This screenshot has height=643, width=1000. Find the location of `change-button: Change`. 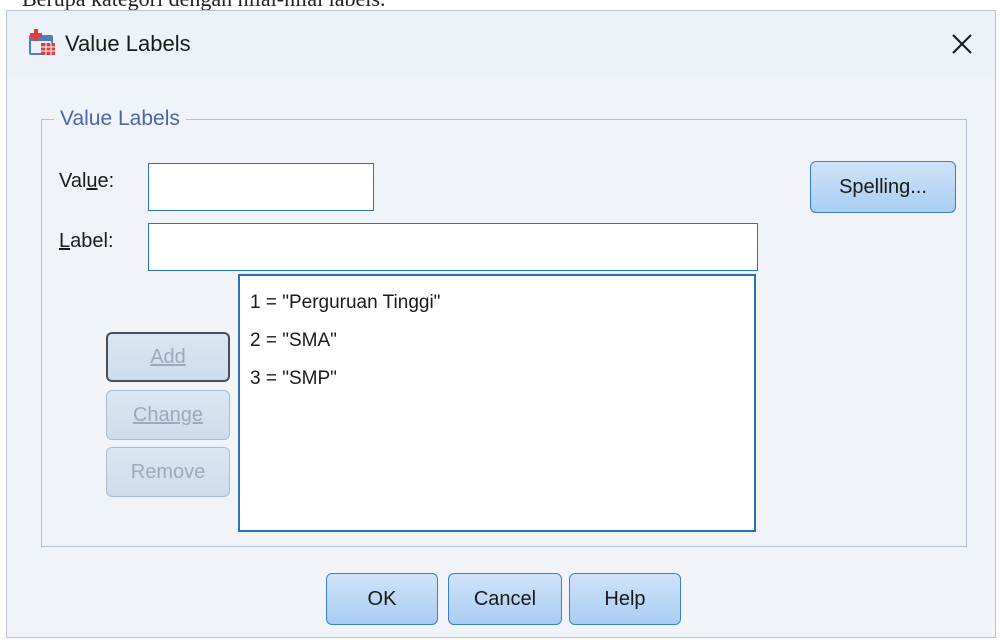

change-button: Change is located at coordinates (168, 415).